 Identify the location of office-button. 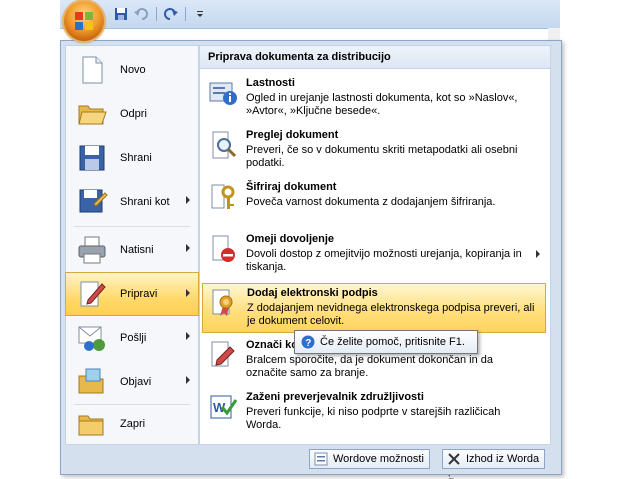
(84, 21).